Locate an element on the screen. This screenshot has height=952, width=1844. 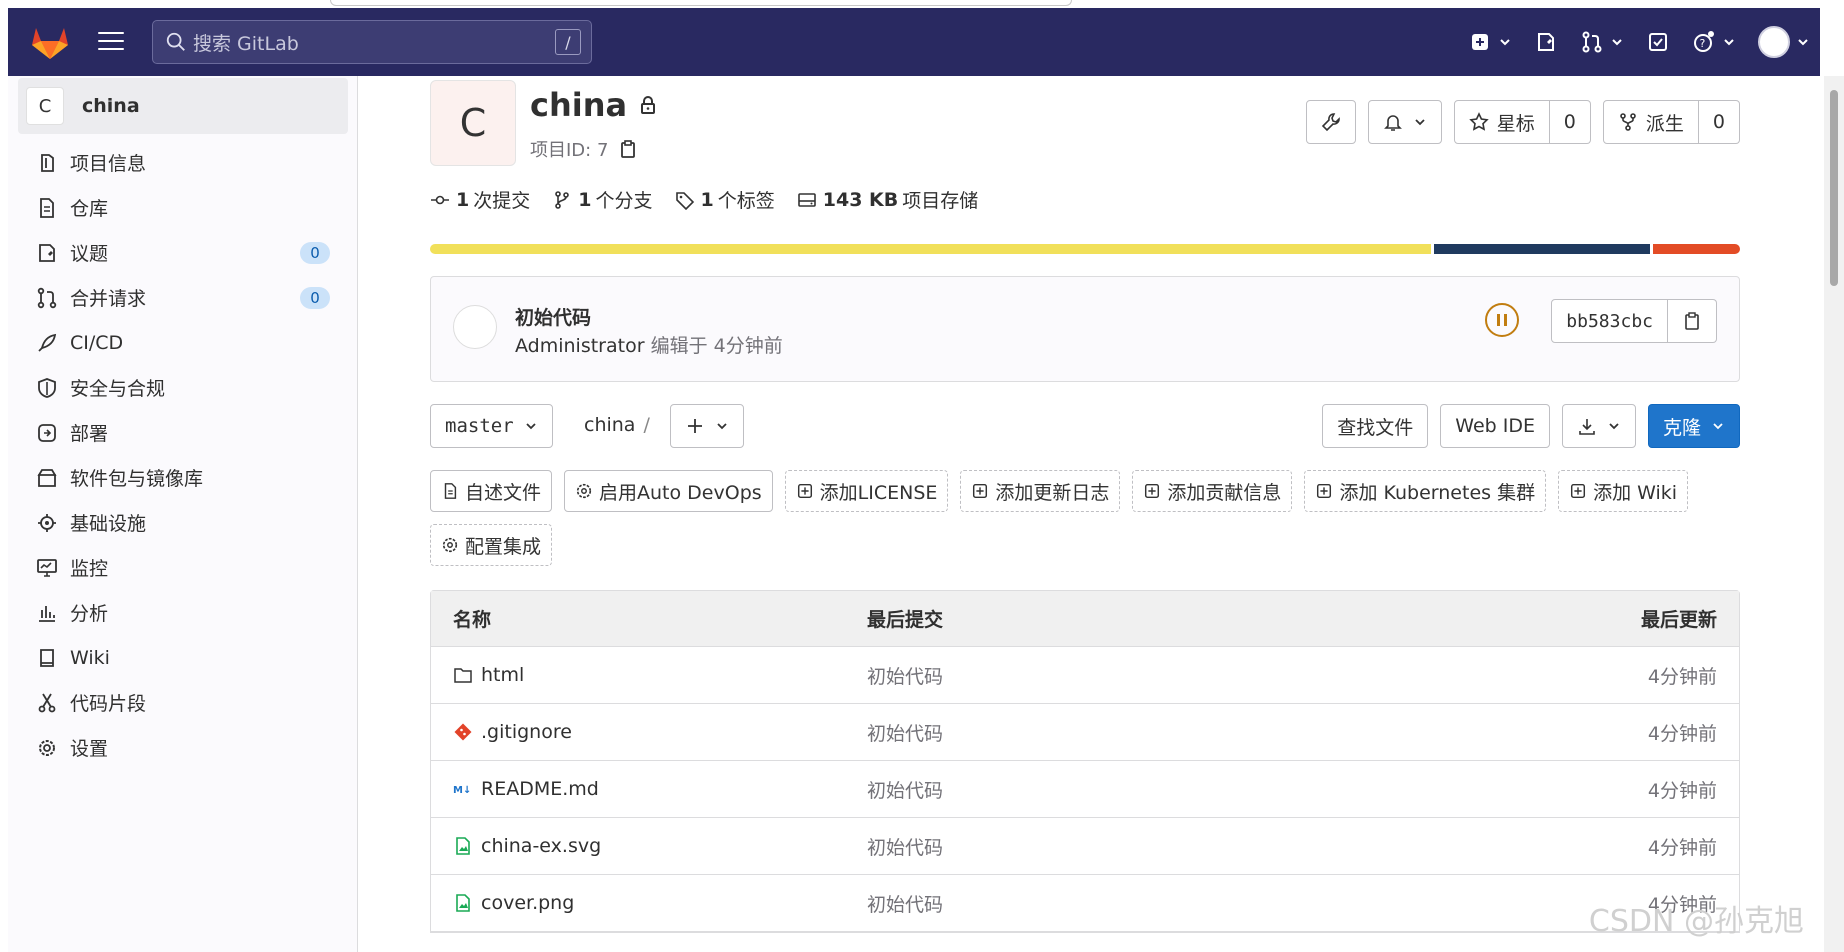
action-label: 配置集成 is located at coordinates (503, 546).